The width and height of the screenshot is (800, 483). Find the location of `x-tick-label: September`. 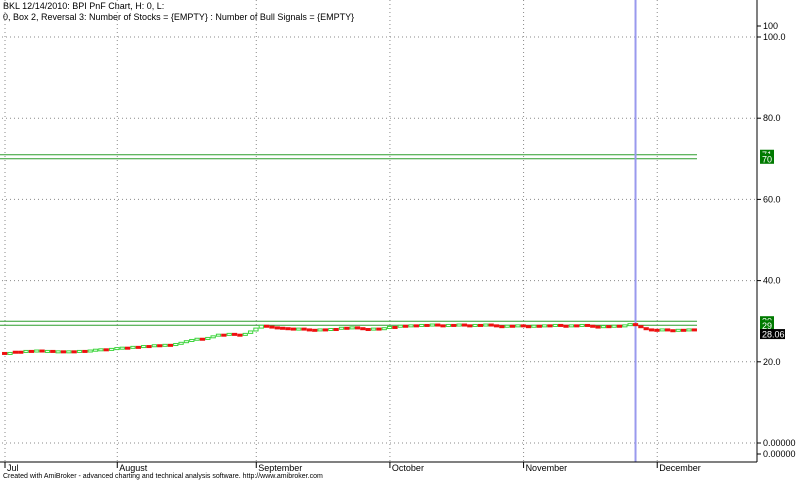

x-tick-label: September is located at coordinates (280, 468).